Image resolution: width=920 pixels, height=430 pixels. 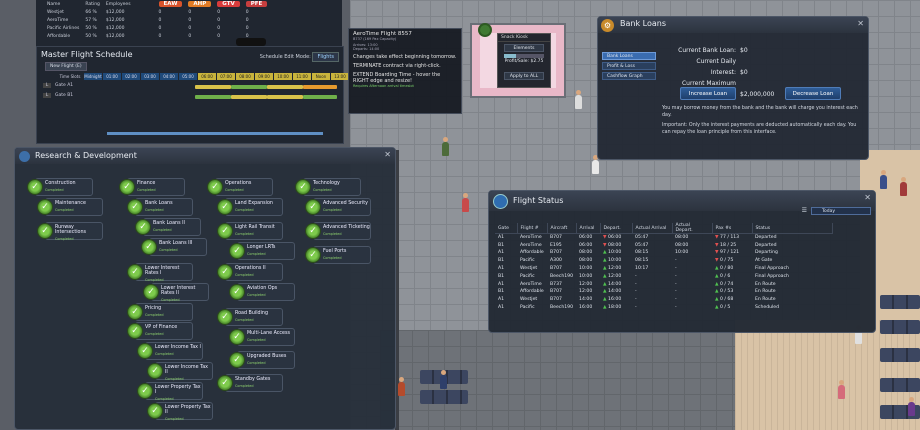 What do you see at coordinates (207, 76) in the screenshot?
I see `time-slot: 06:00` at bounding box center [207, 76].